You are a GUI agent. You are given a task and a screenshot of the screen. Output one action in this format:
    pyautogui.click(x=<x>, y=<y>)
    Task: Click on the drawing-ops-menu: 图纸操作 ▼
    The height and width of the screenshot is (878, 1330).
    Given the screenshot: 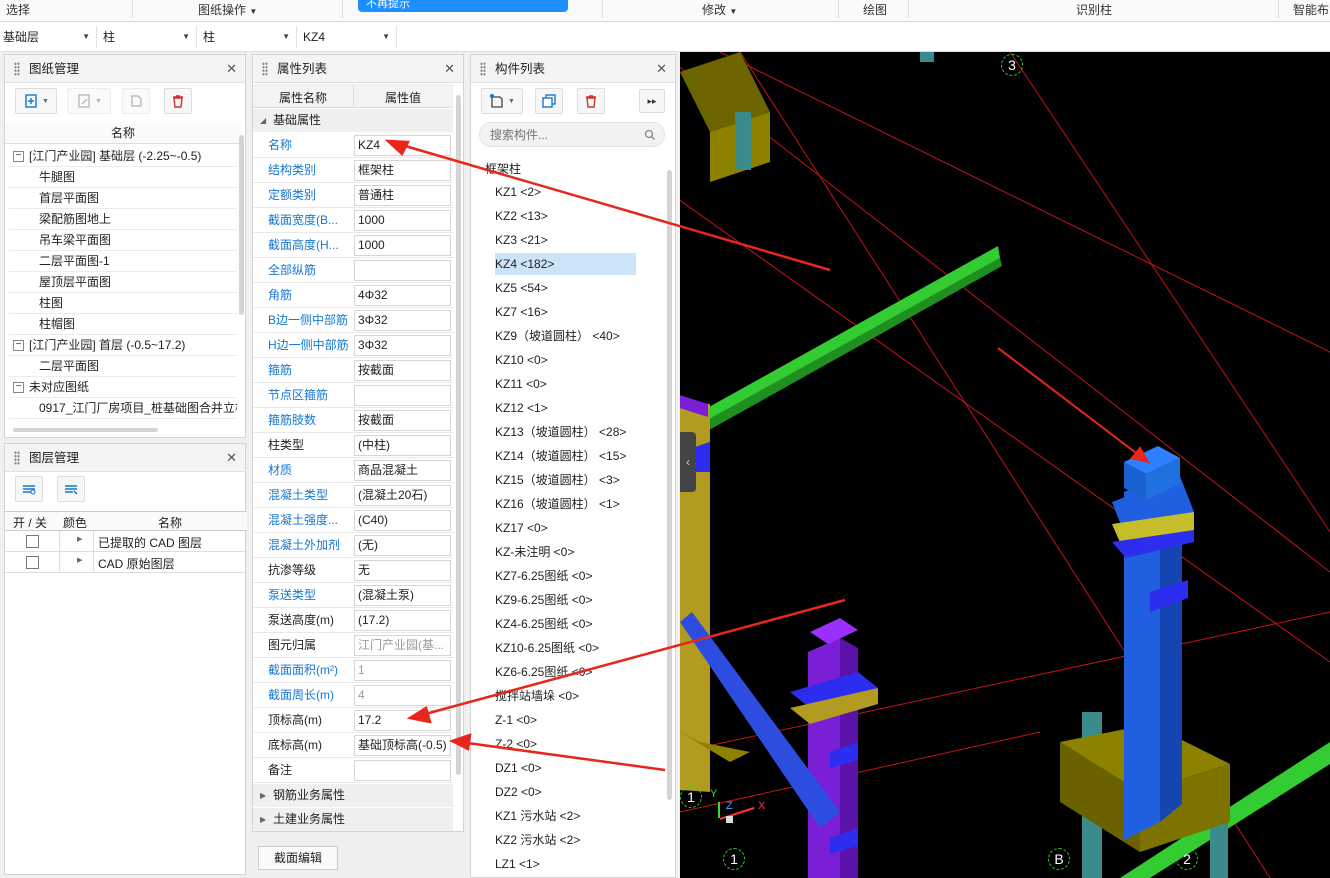 What is the action you would take?
    pyautogui.click(x=227, y=9)
    